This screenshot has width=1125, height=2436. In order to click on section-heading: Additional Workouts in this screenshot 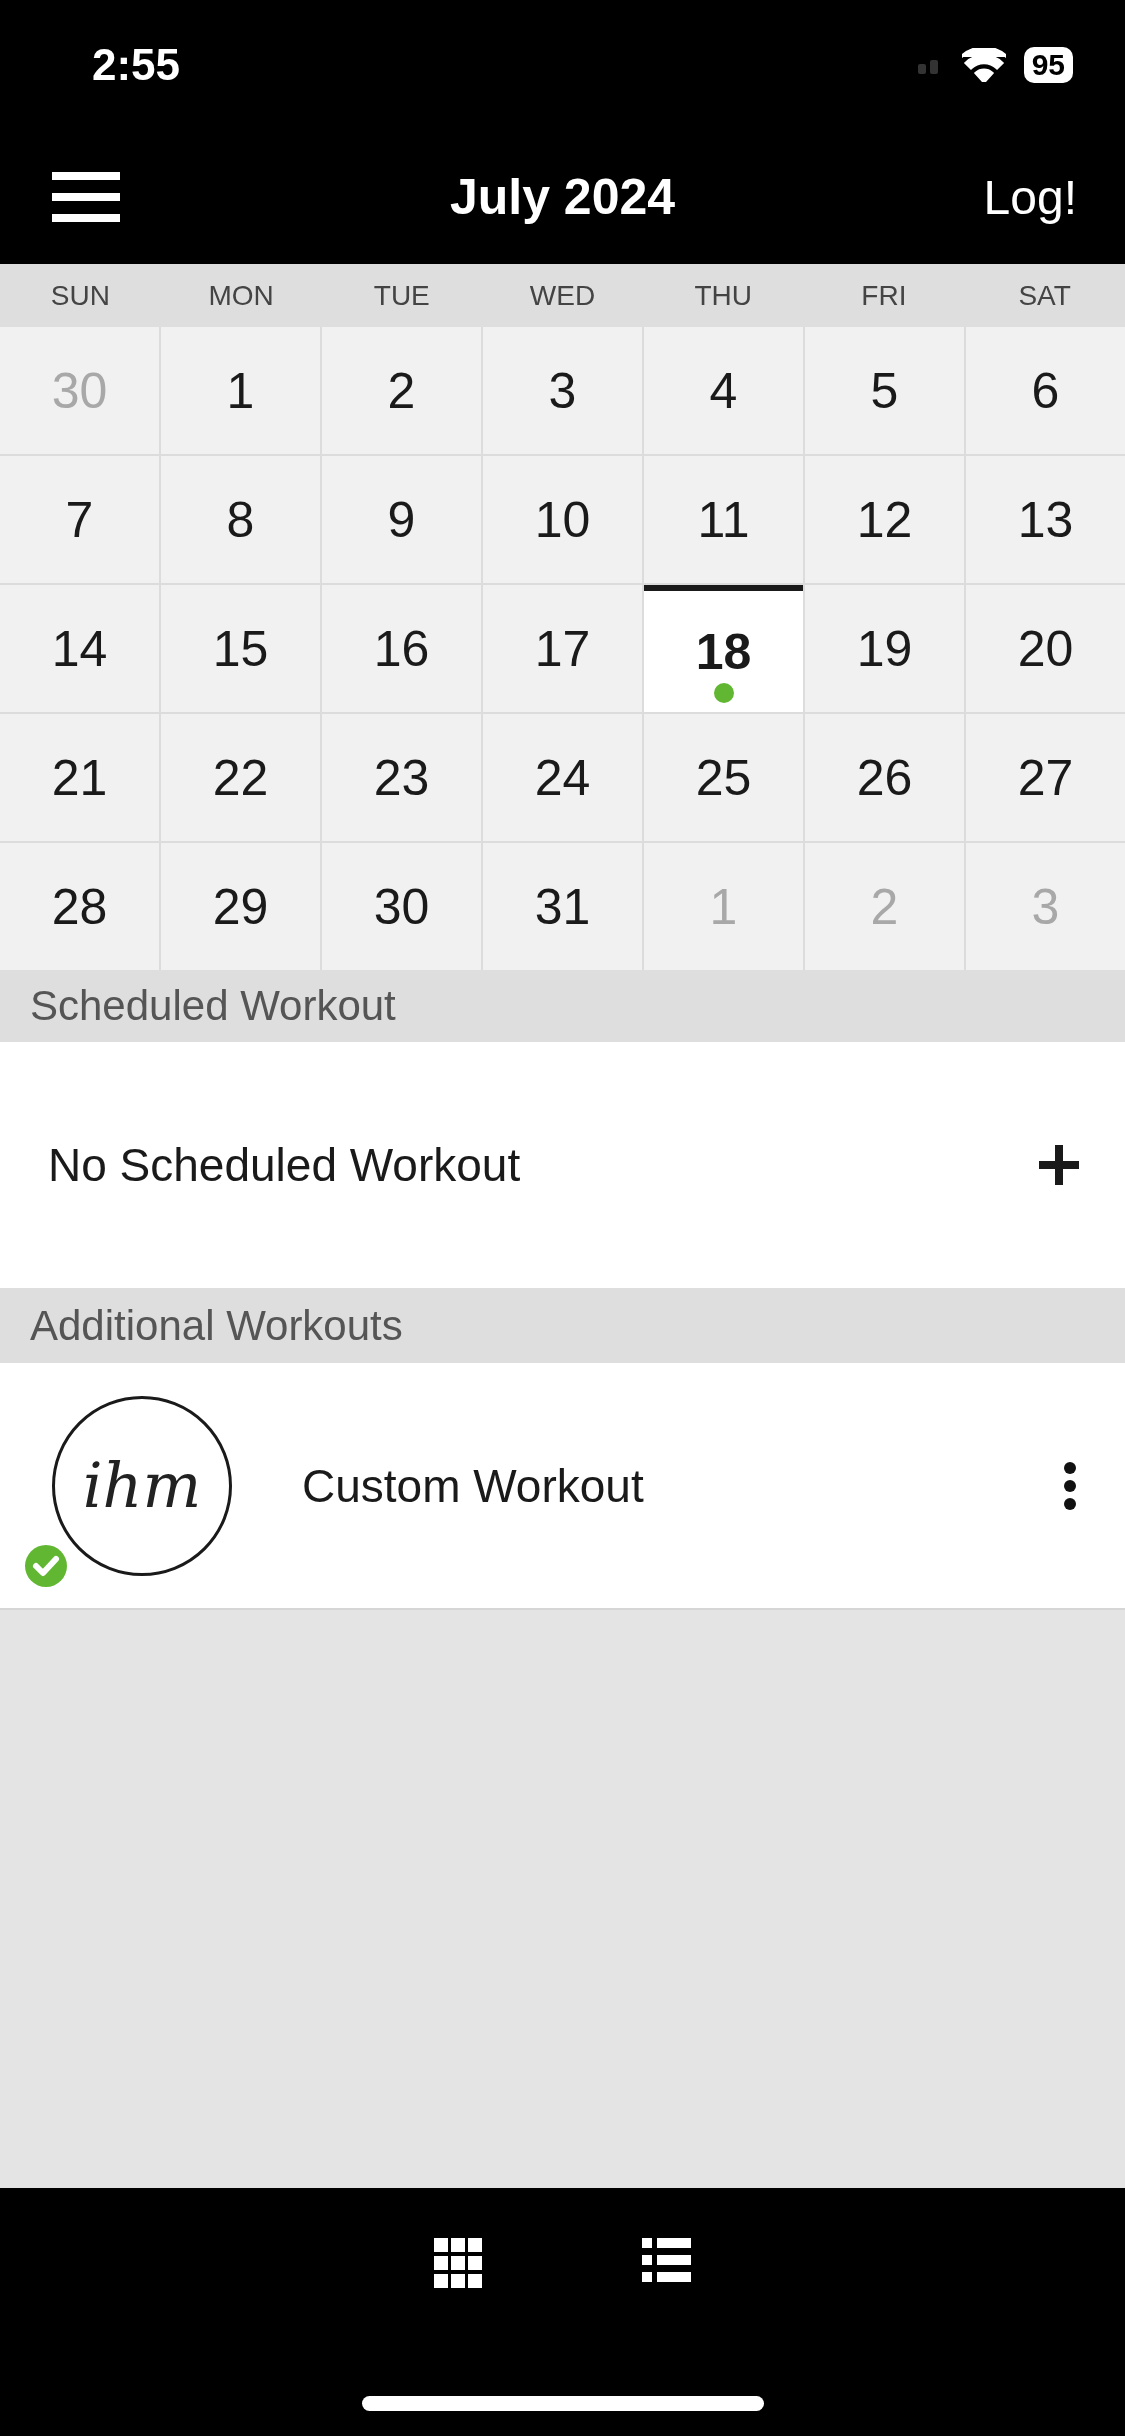, I will do `click(562, 1325)`.